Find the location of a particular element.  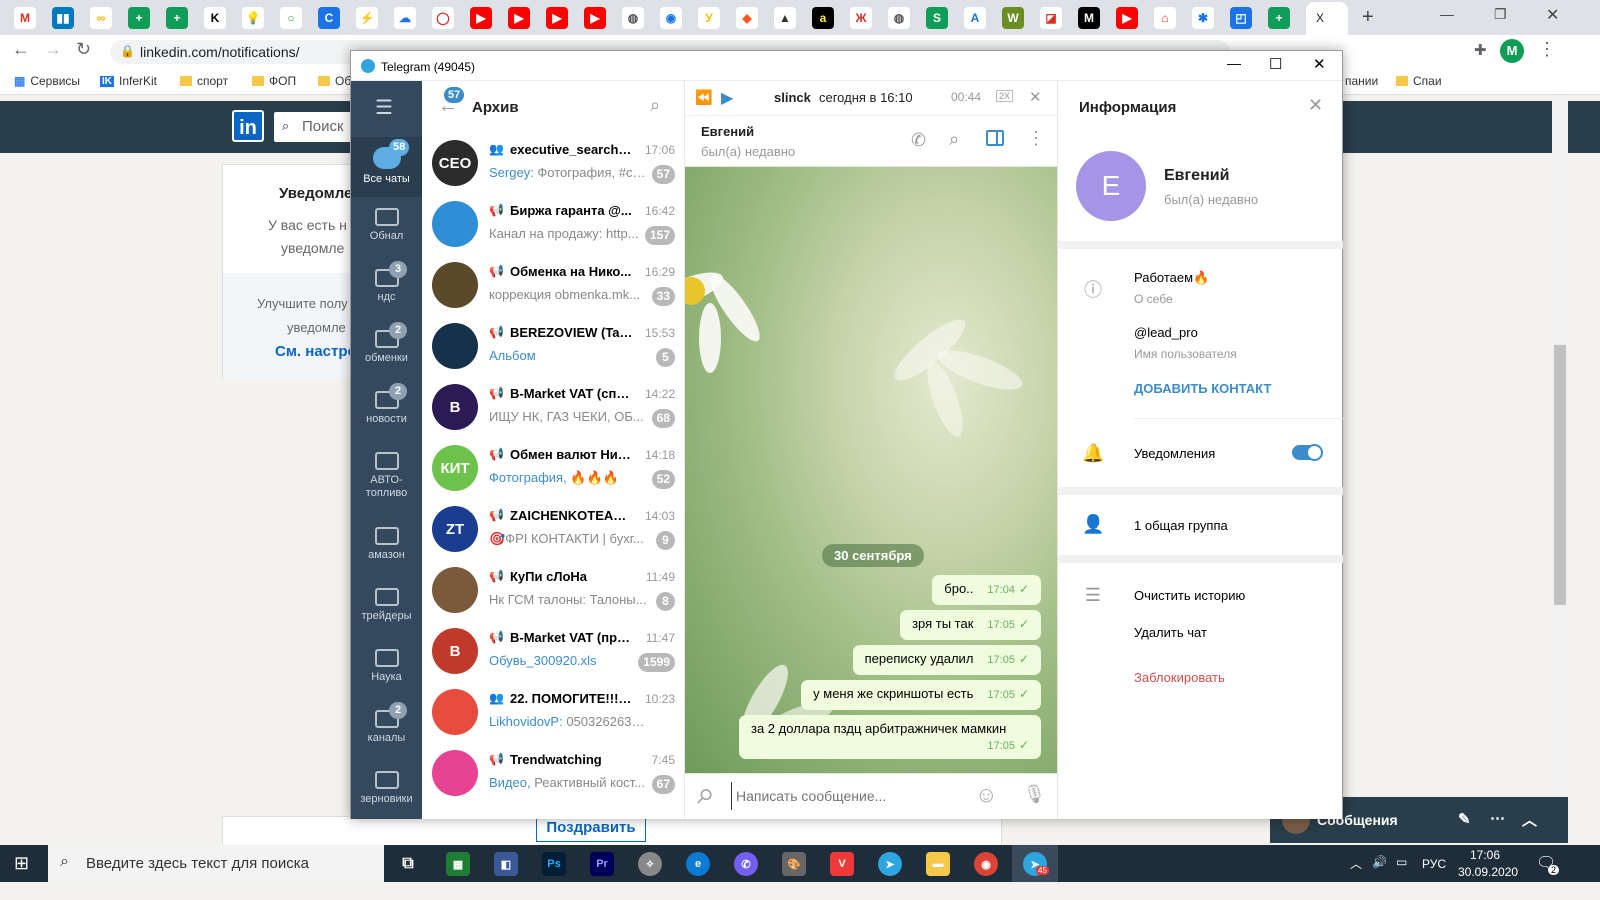

message-bubble: у меня же скриншоты есть 17:05 ✓ is located at coordinates (921, 695).